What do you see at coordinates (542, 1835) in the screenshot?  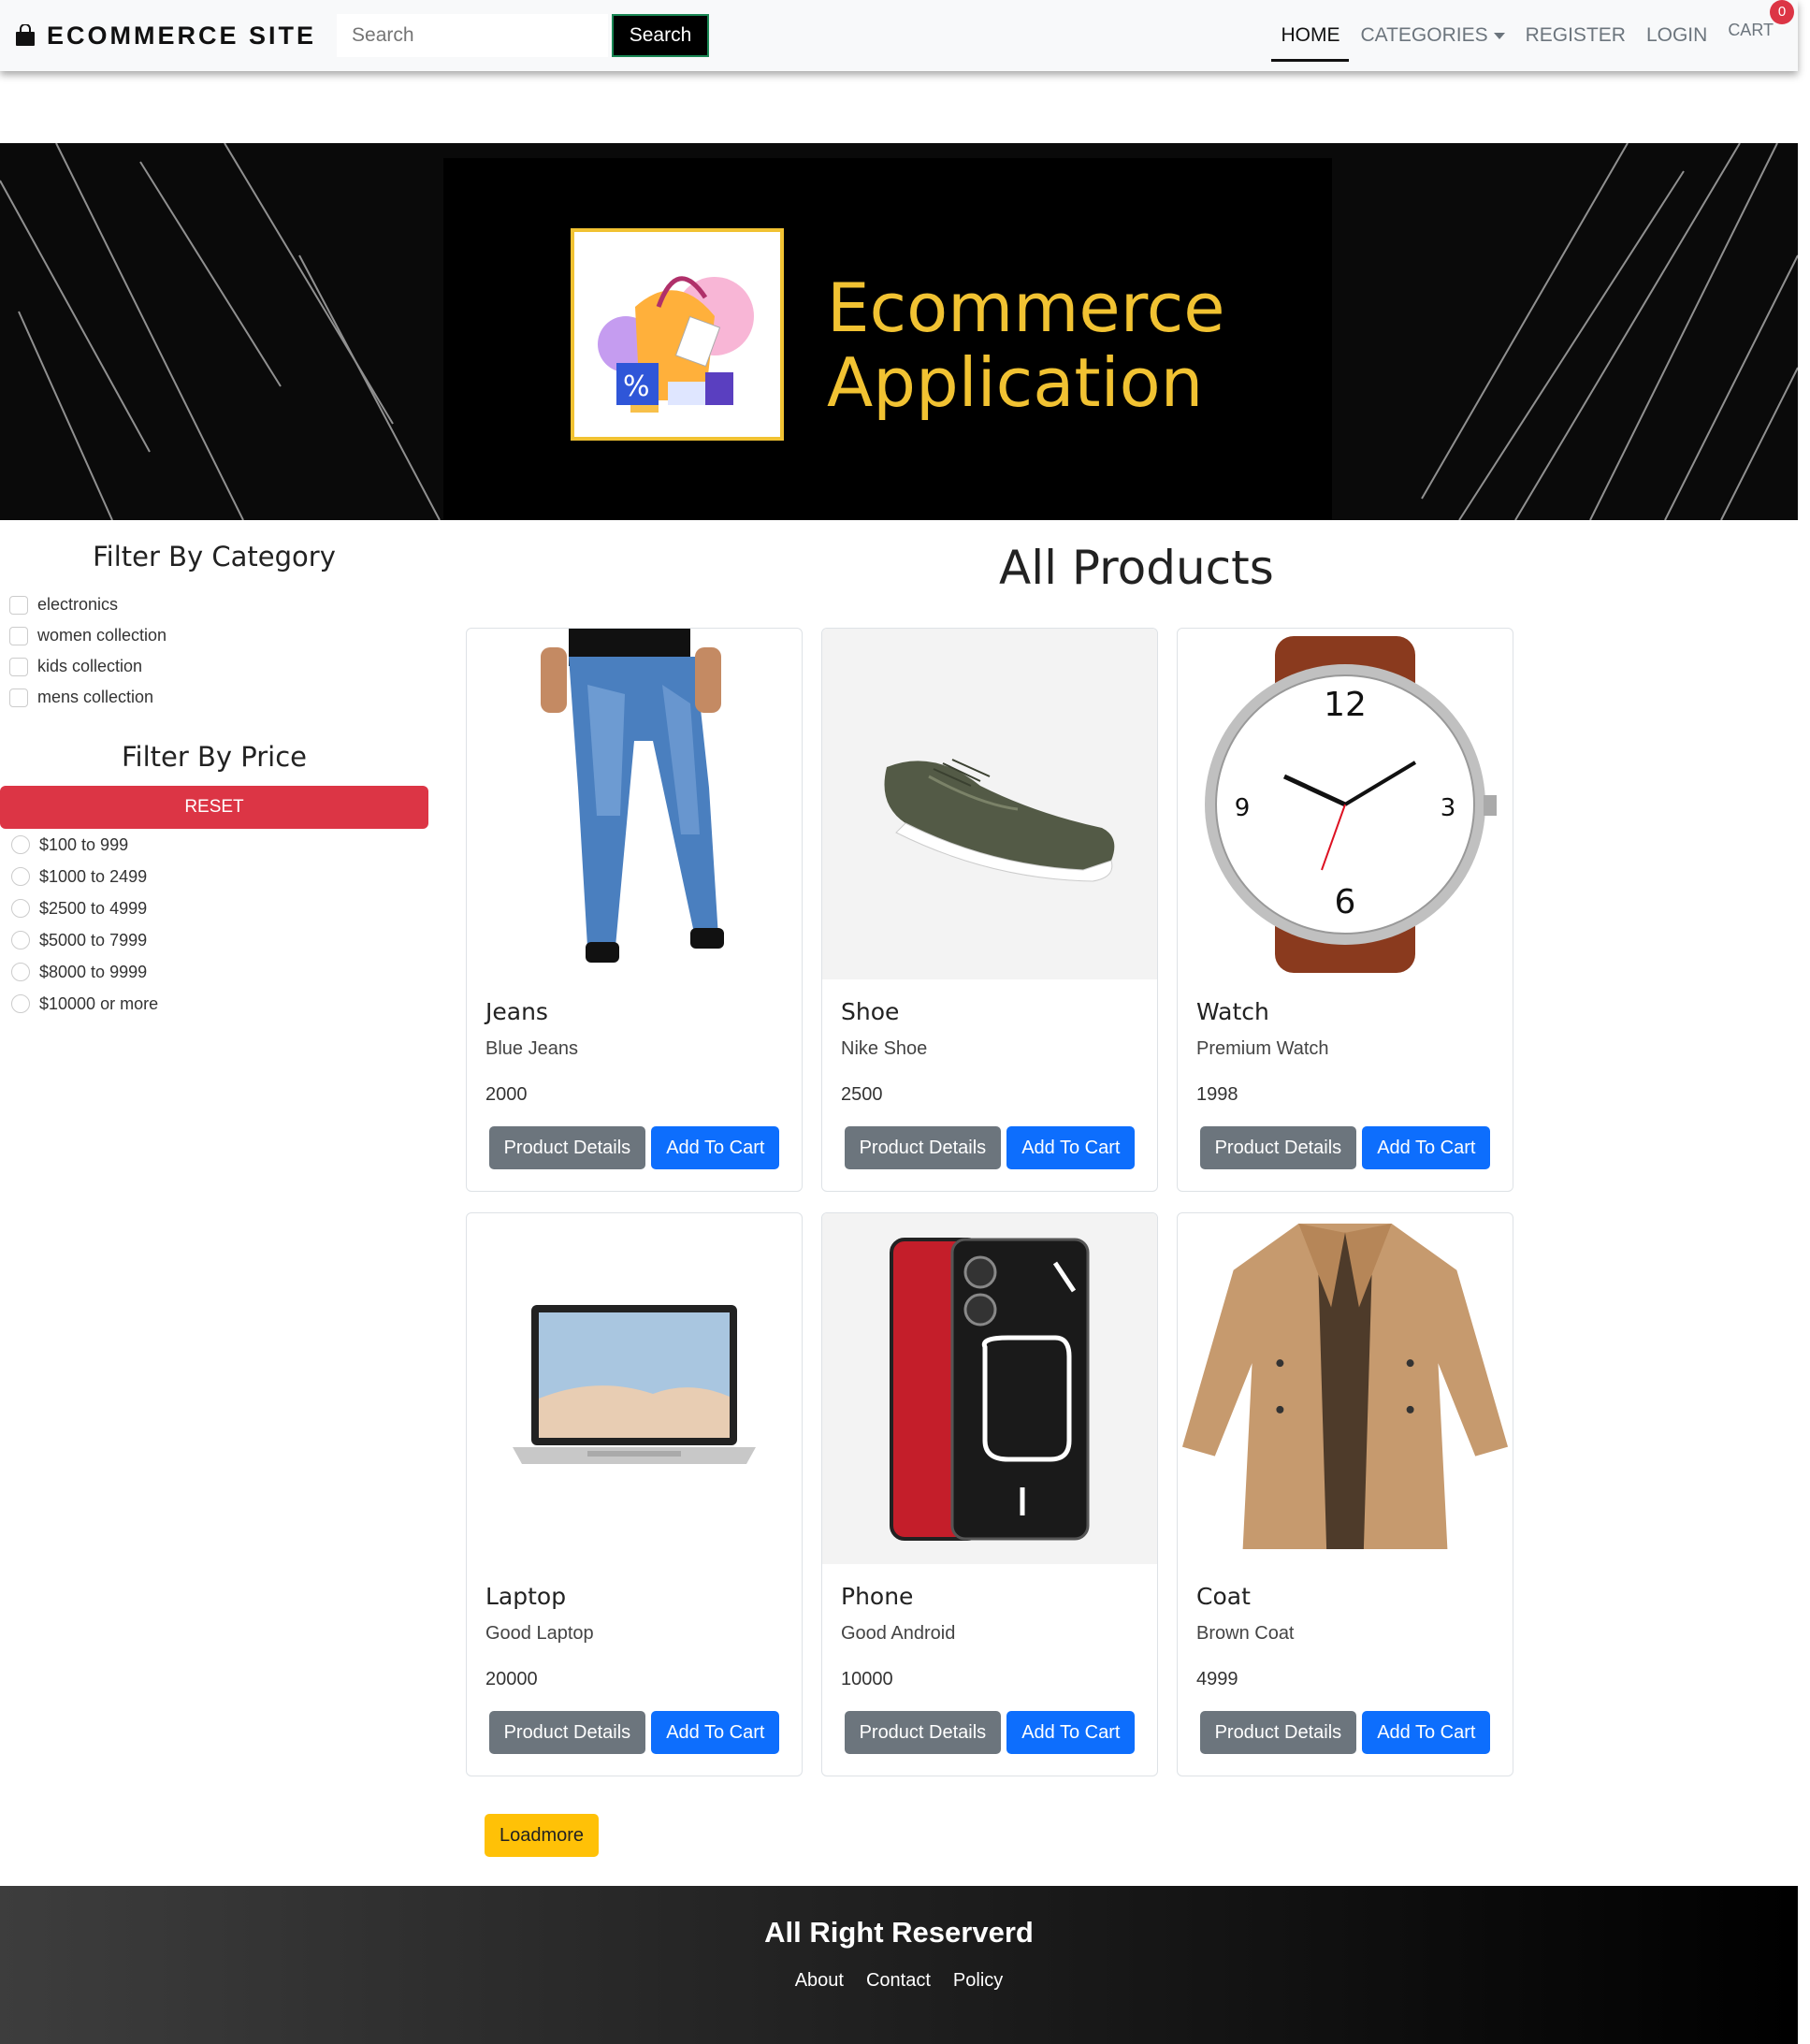 I see `loadmore-button: Loadmore` at bounding box center [542, 1835].